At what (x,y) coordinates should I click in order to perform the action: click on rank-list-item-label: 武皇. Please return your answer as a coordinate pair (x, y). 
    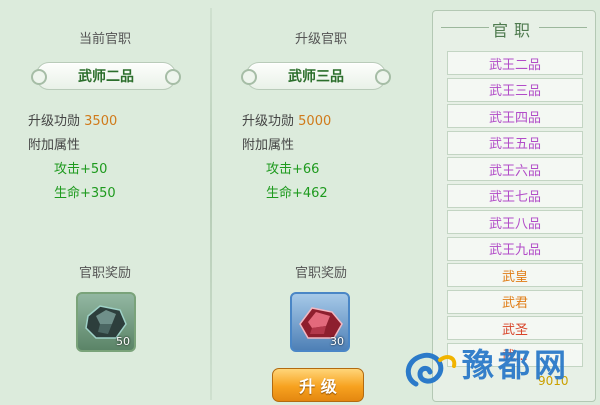
    Looking at the image, I should click on (514, 277).